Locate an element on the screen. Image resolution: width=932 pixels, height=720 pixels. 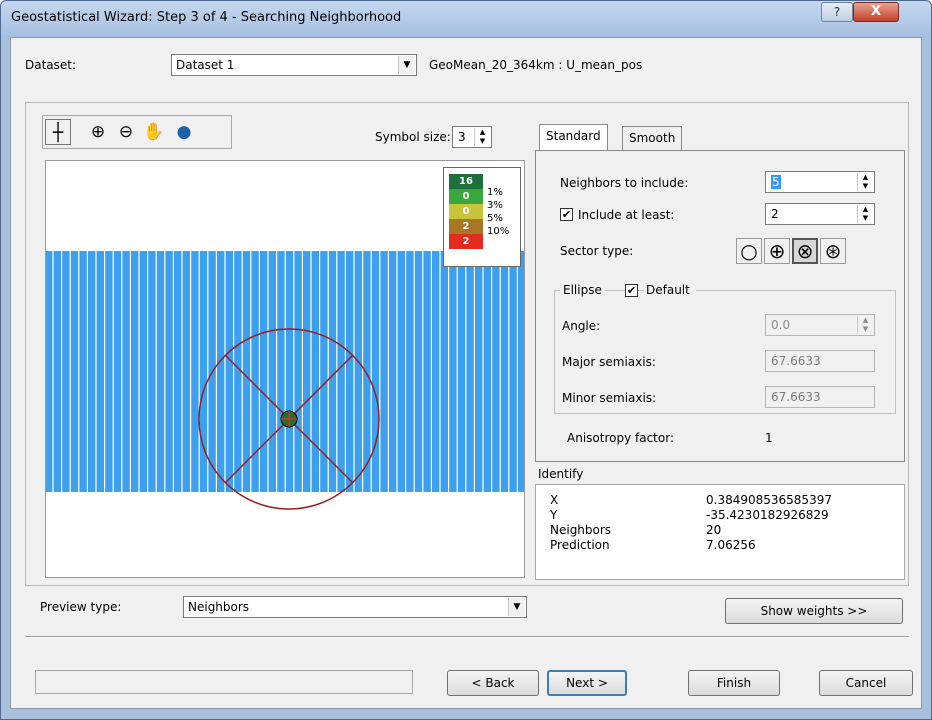
close-button: X is located at coordinates (876, 12).